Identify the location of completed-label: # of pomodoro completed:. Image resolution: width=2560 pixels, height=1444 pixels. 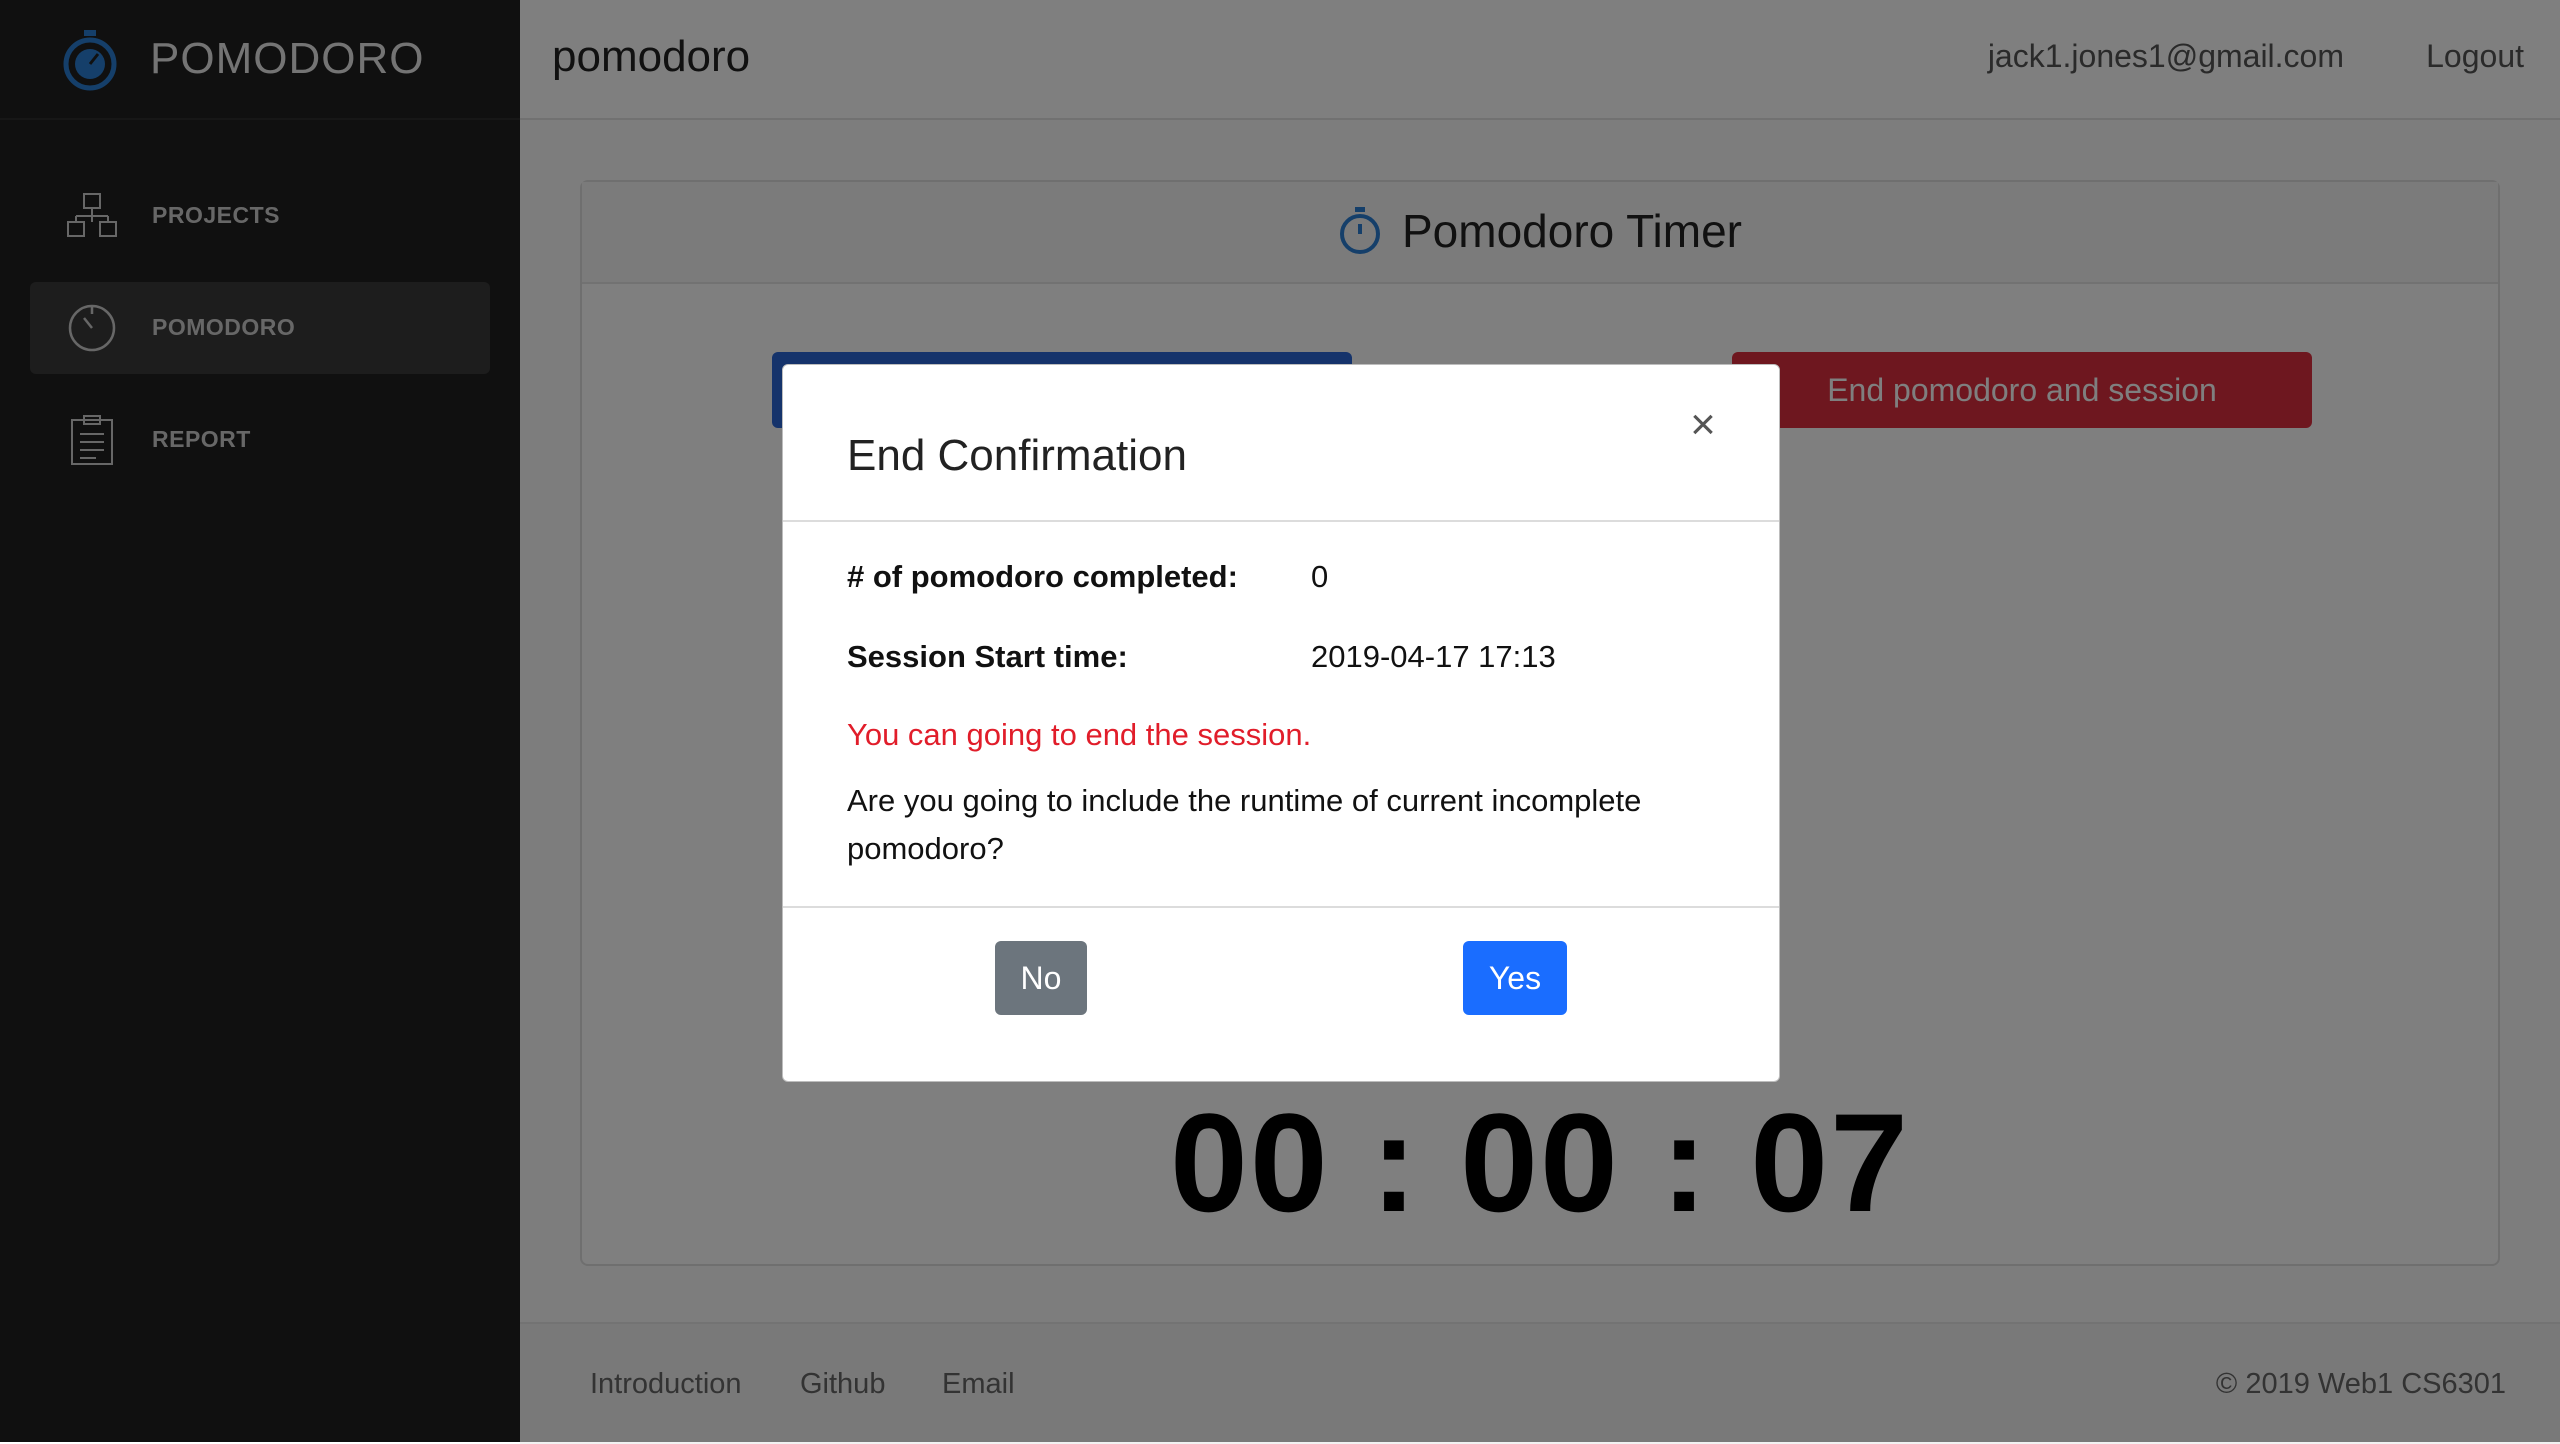
(1042, 576).